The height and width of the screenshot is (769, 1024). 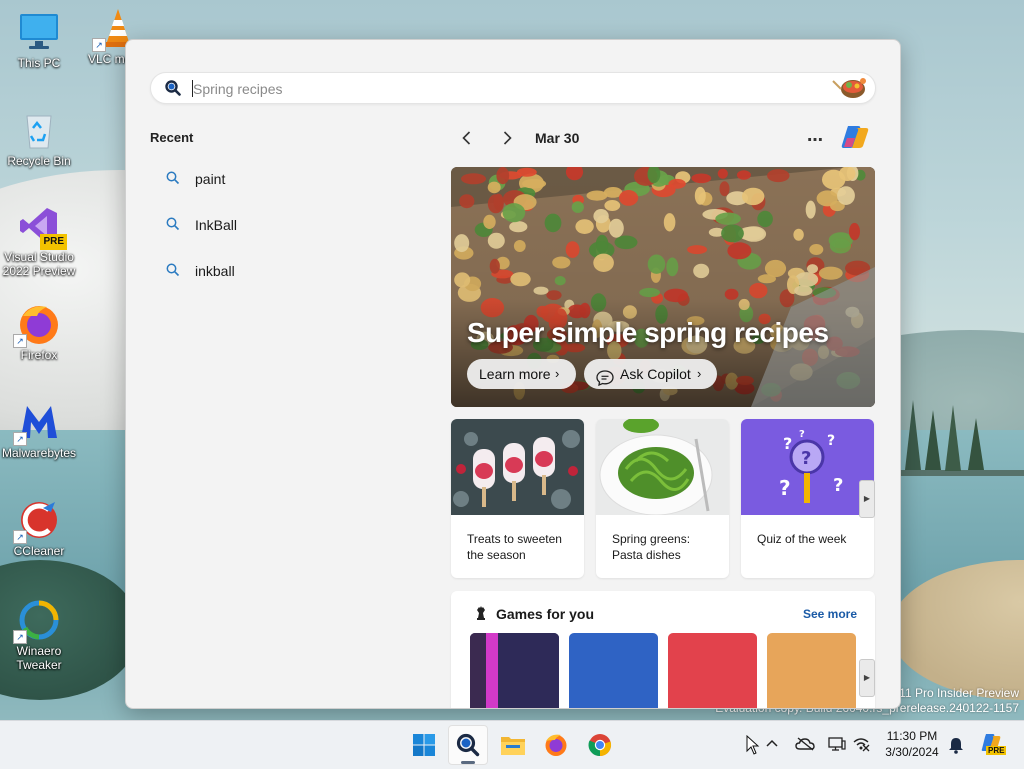 I want to click on taskbar: 11:30 PM 3/30/2024 PRE, so click(x=512, y=744).